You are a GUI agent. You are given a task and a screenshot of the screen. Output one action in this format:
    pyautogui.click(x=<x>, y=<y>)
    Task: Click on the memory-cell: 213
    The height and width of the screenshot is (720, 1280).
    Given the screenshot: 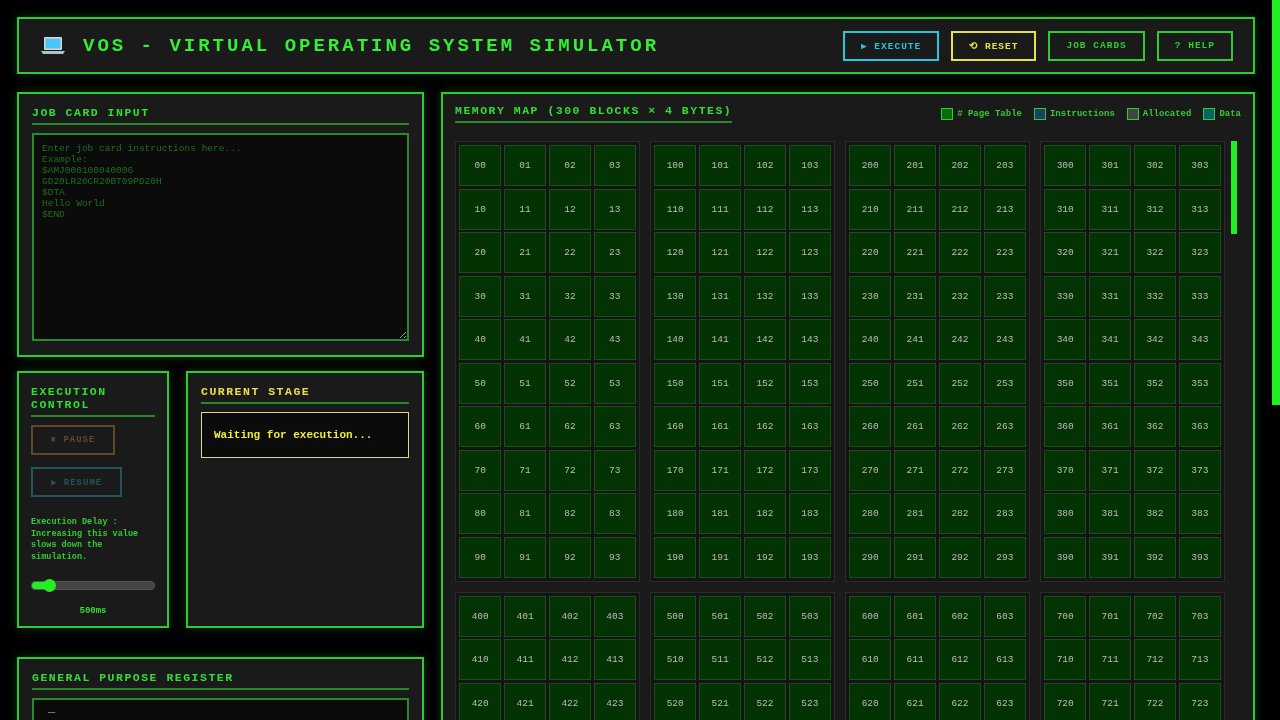 What is the action you would take?
    pyautogui.click(x=1004, y=209)
    